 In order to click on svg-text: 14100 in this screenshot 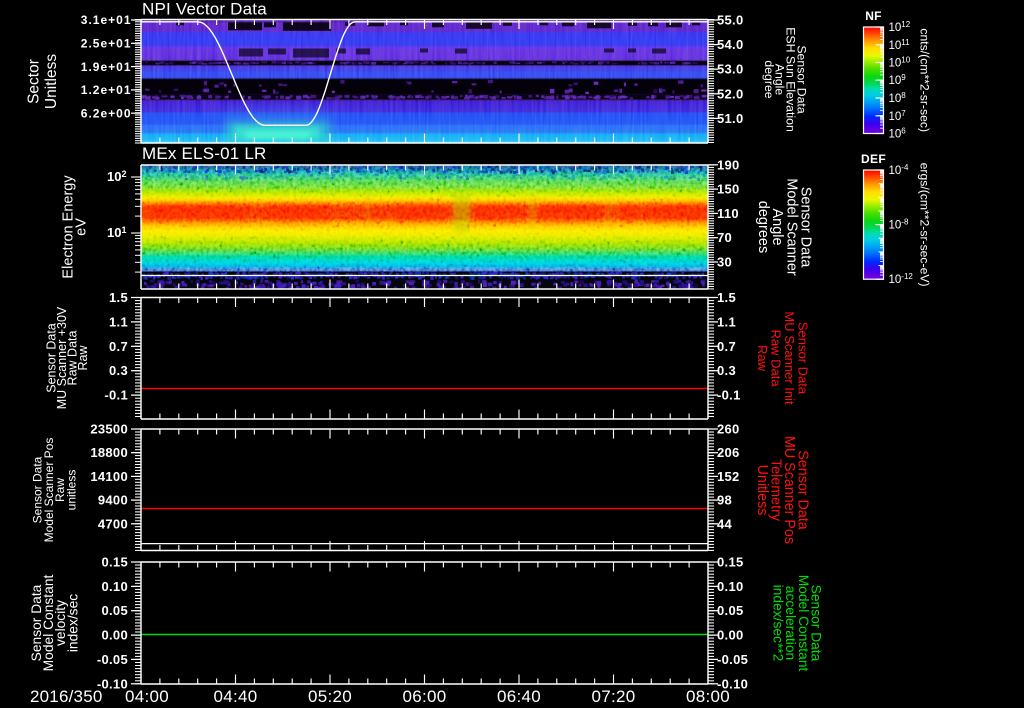, I will do `click(109, 476)`.